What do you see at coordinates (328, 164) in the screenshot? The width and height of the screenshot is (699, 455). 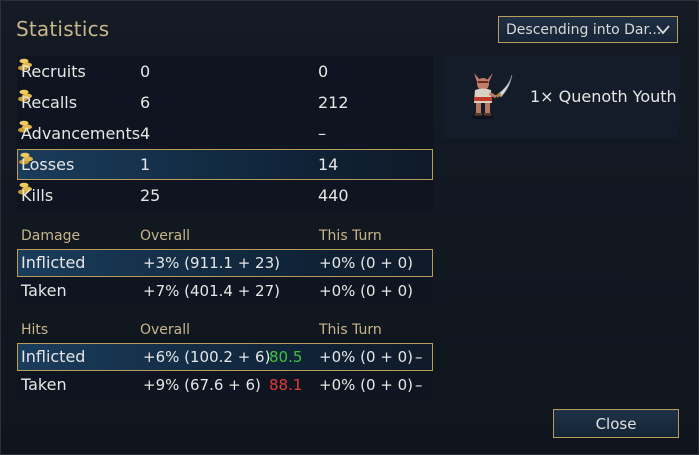 I see `summary-cost: 14` at bounding box center [328, 164].